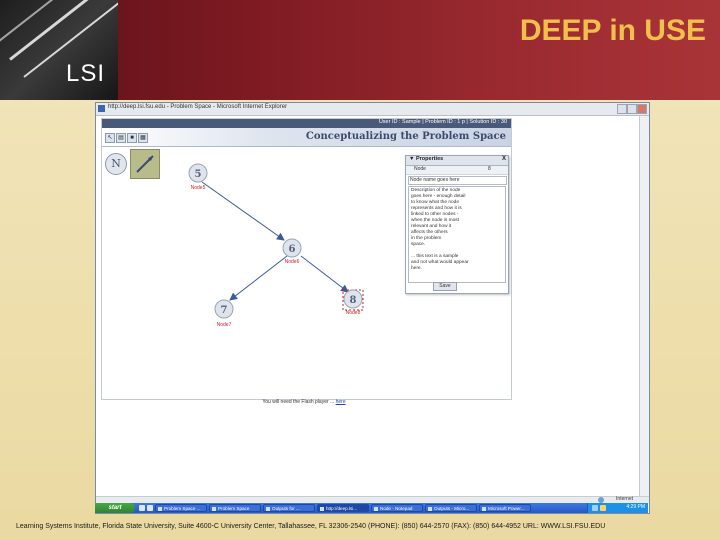 Image resolution: width=720 pixels, height=540 pixels. What do you see at coordinates (292, 262) in the screenshot?
I see `node-label: Node6` at bounding box center [292, 262].